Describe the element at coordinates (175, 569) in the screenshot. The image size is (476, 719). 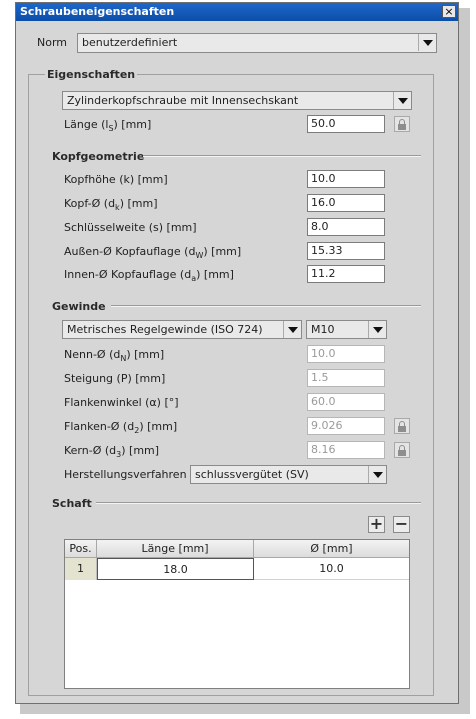
I see `cell-laenge: 18.0` at that location.